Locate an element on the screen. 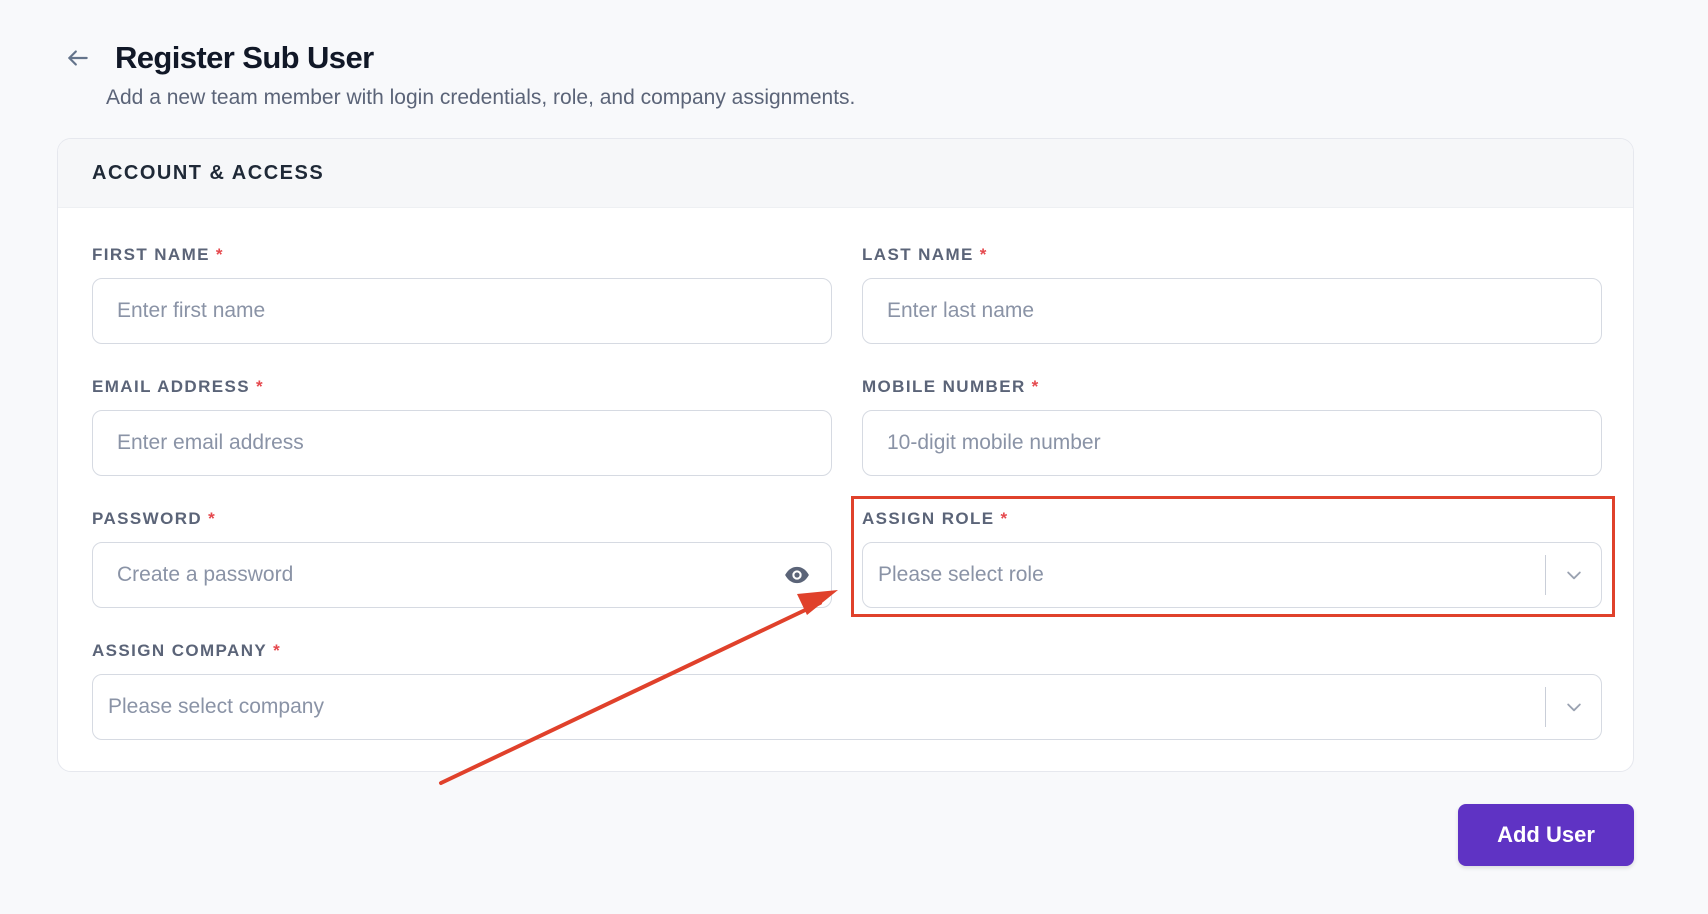 The height and width of the screenshot is (914, 1708). add-user-button: Add User is located at coordinates (1546, 835).